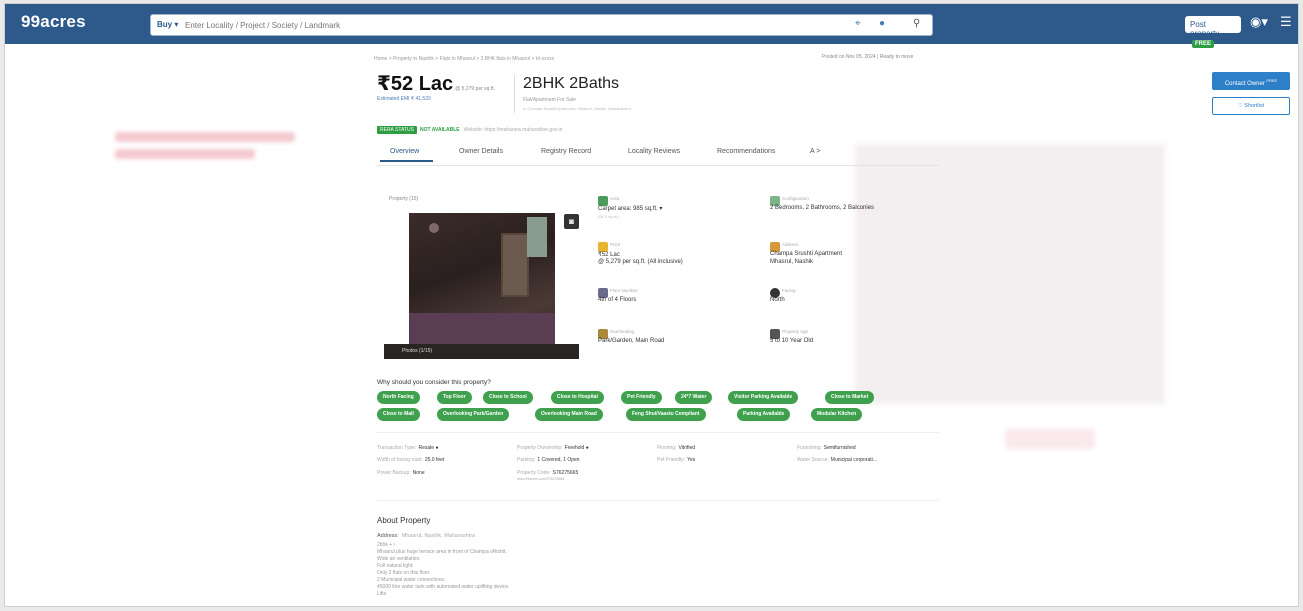 Image resolution: width=1303 pixels, height=611 pixels. Describe the element at coordinates (746, 151) in the screenshot. I see `tab-recommendations: Recommendations` at that location.